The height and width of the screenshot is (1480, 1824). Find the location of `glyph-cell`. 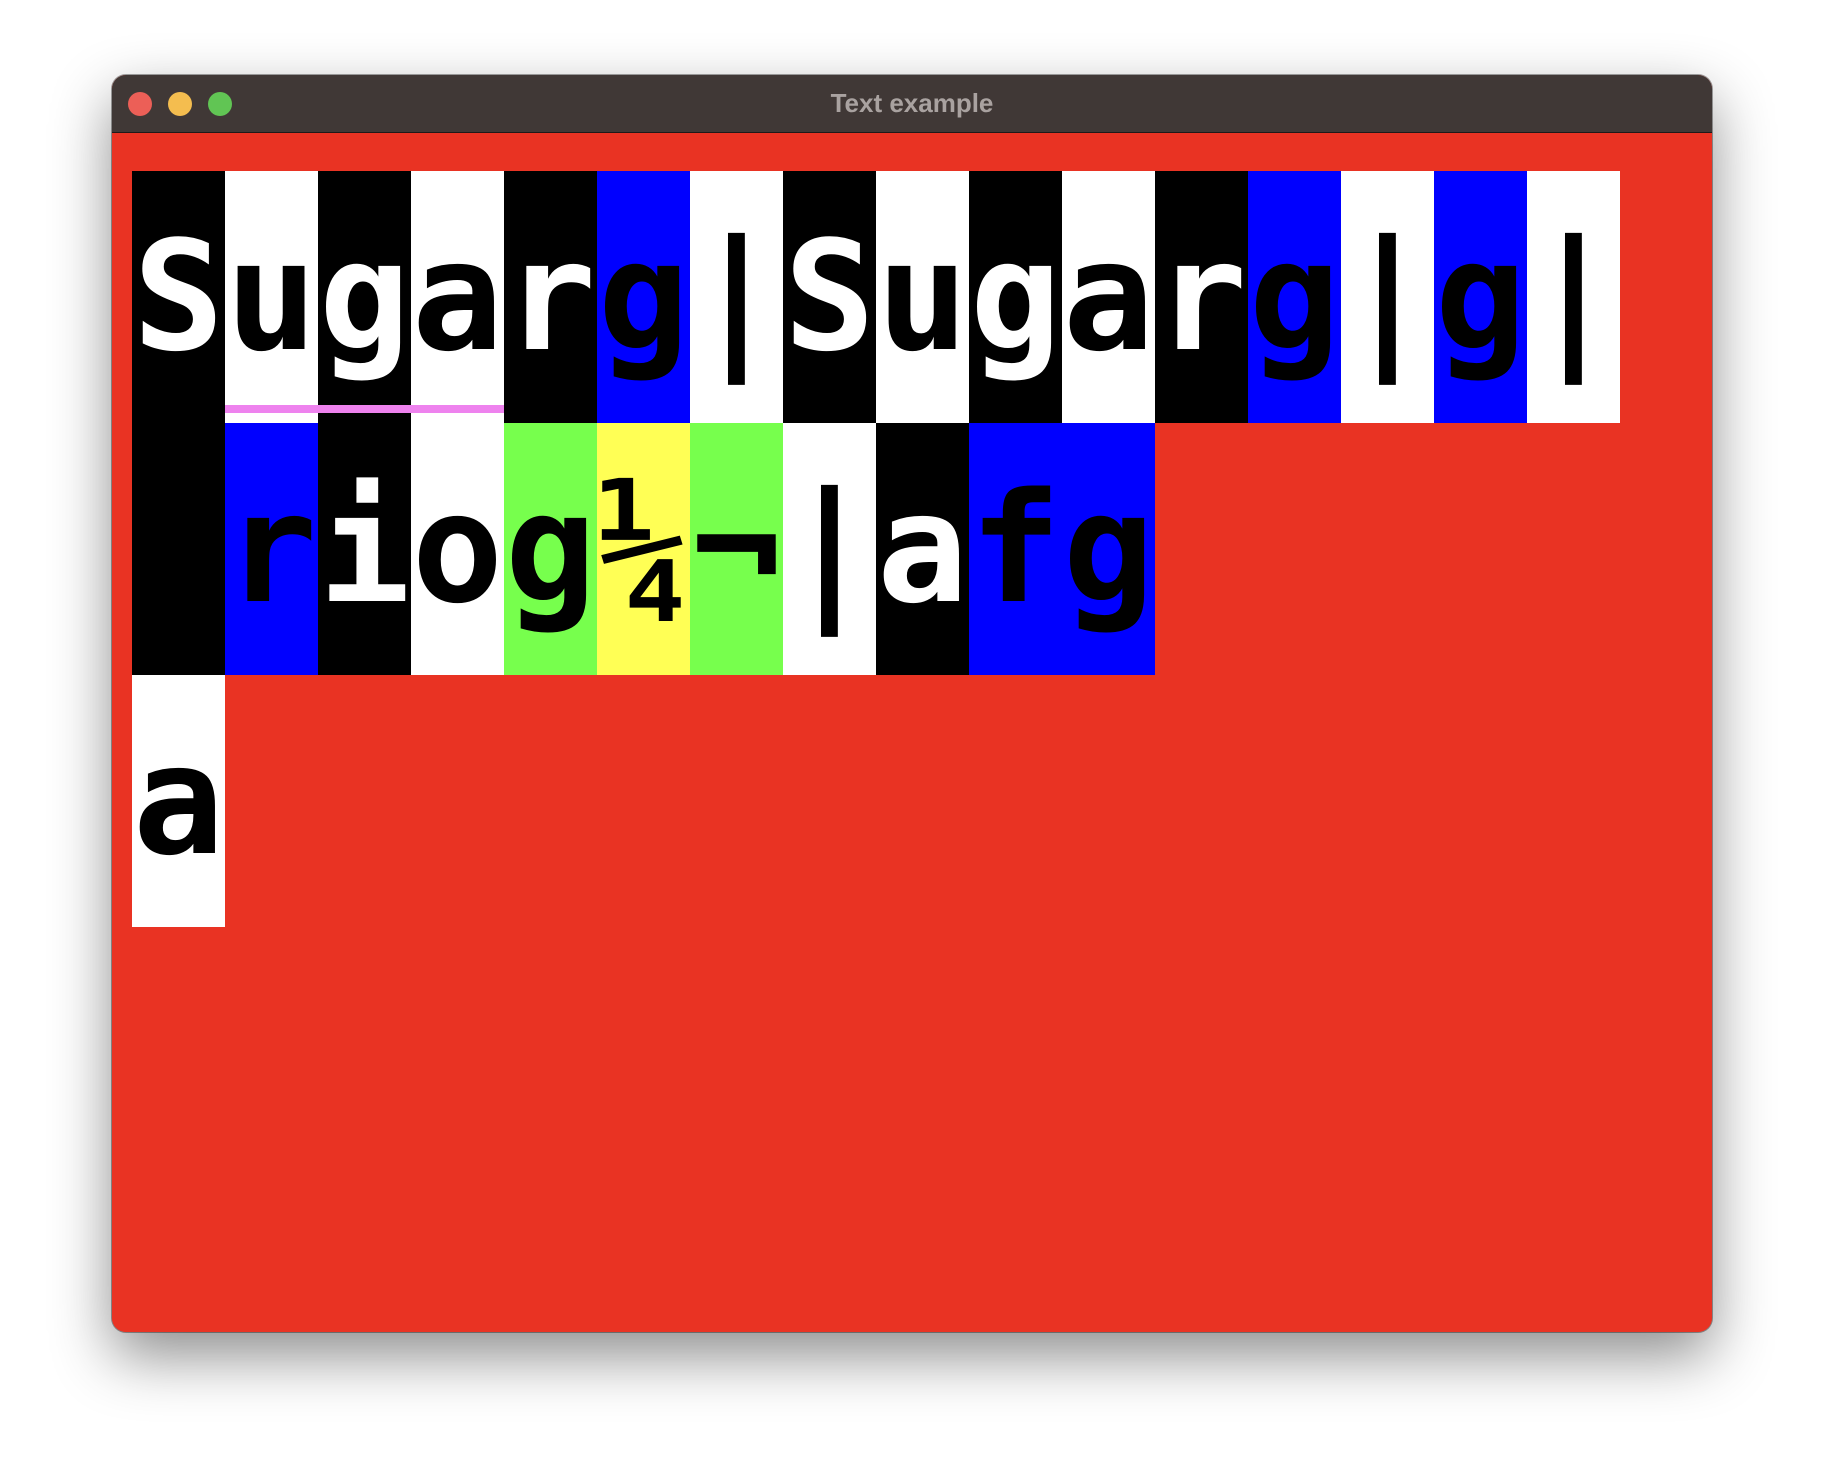

glyph-cell is located at coordinates (178, 549).